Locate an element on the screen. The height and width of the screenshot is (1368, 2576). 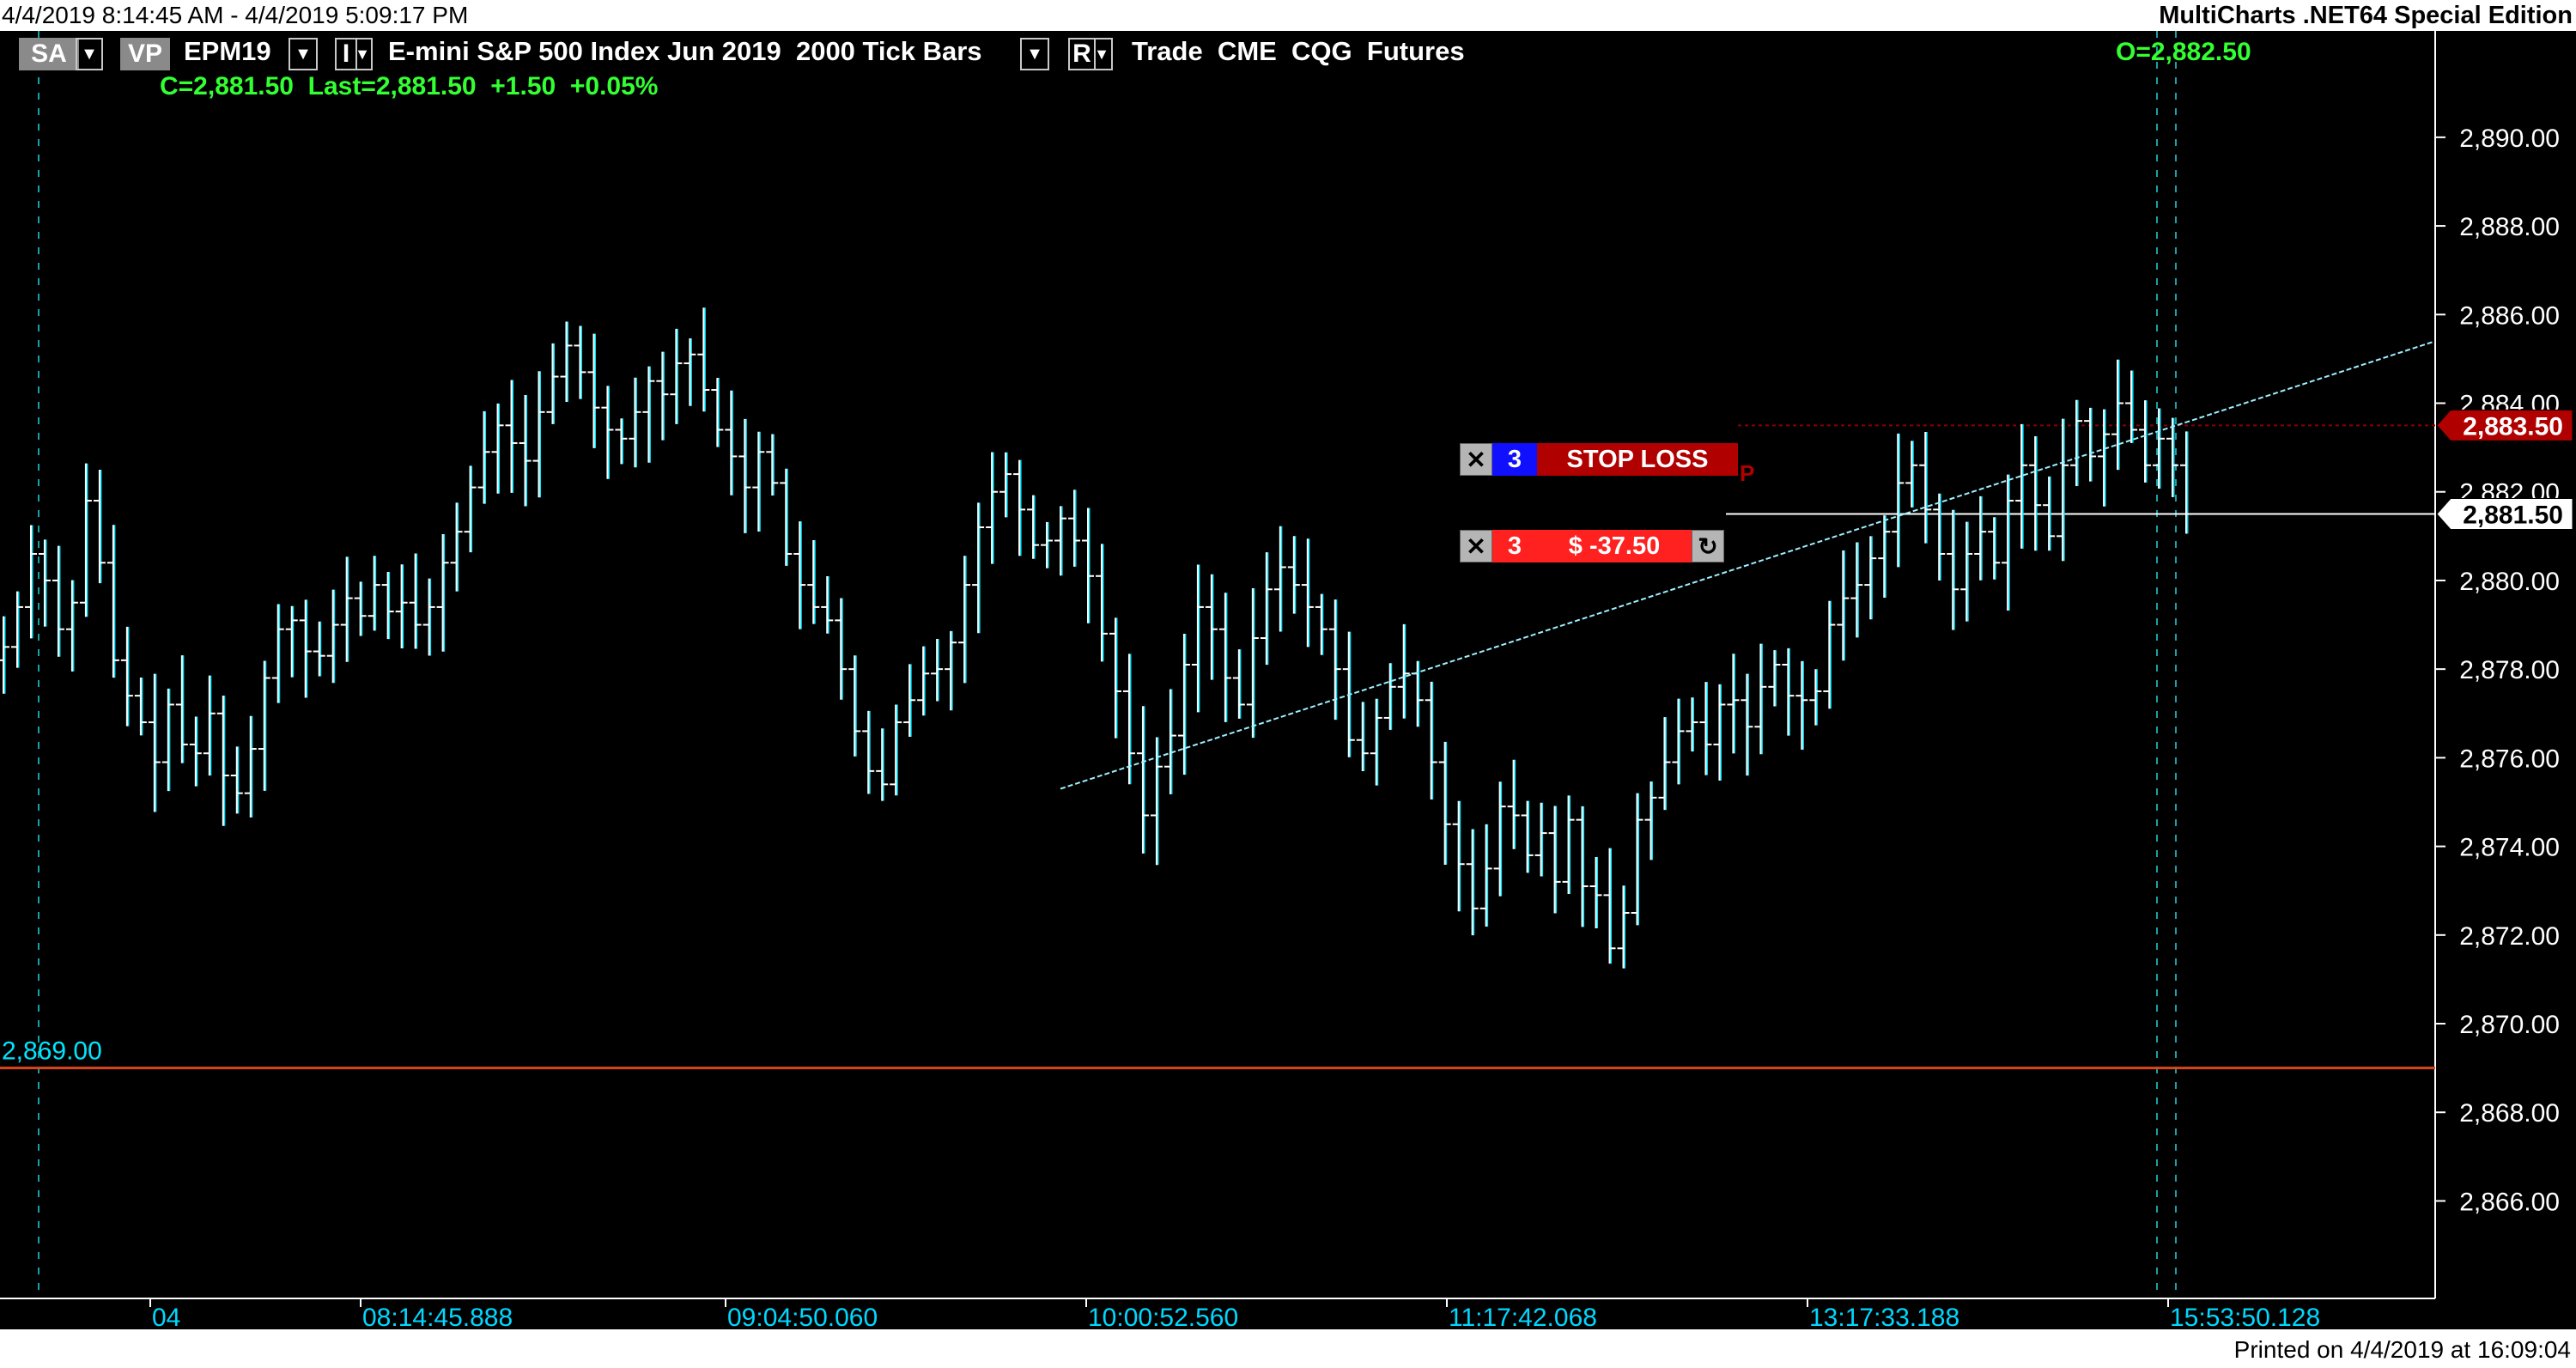
last-price-tag: 2,881.50 is located at coordinates (2504, 514).